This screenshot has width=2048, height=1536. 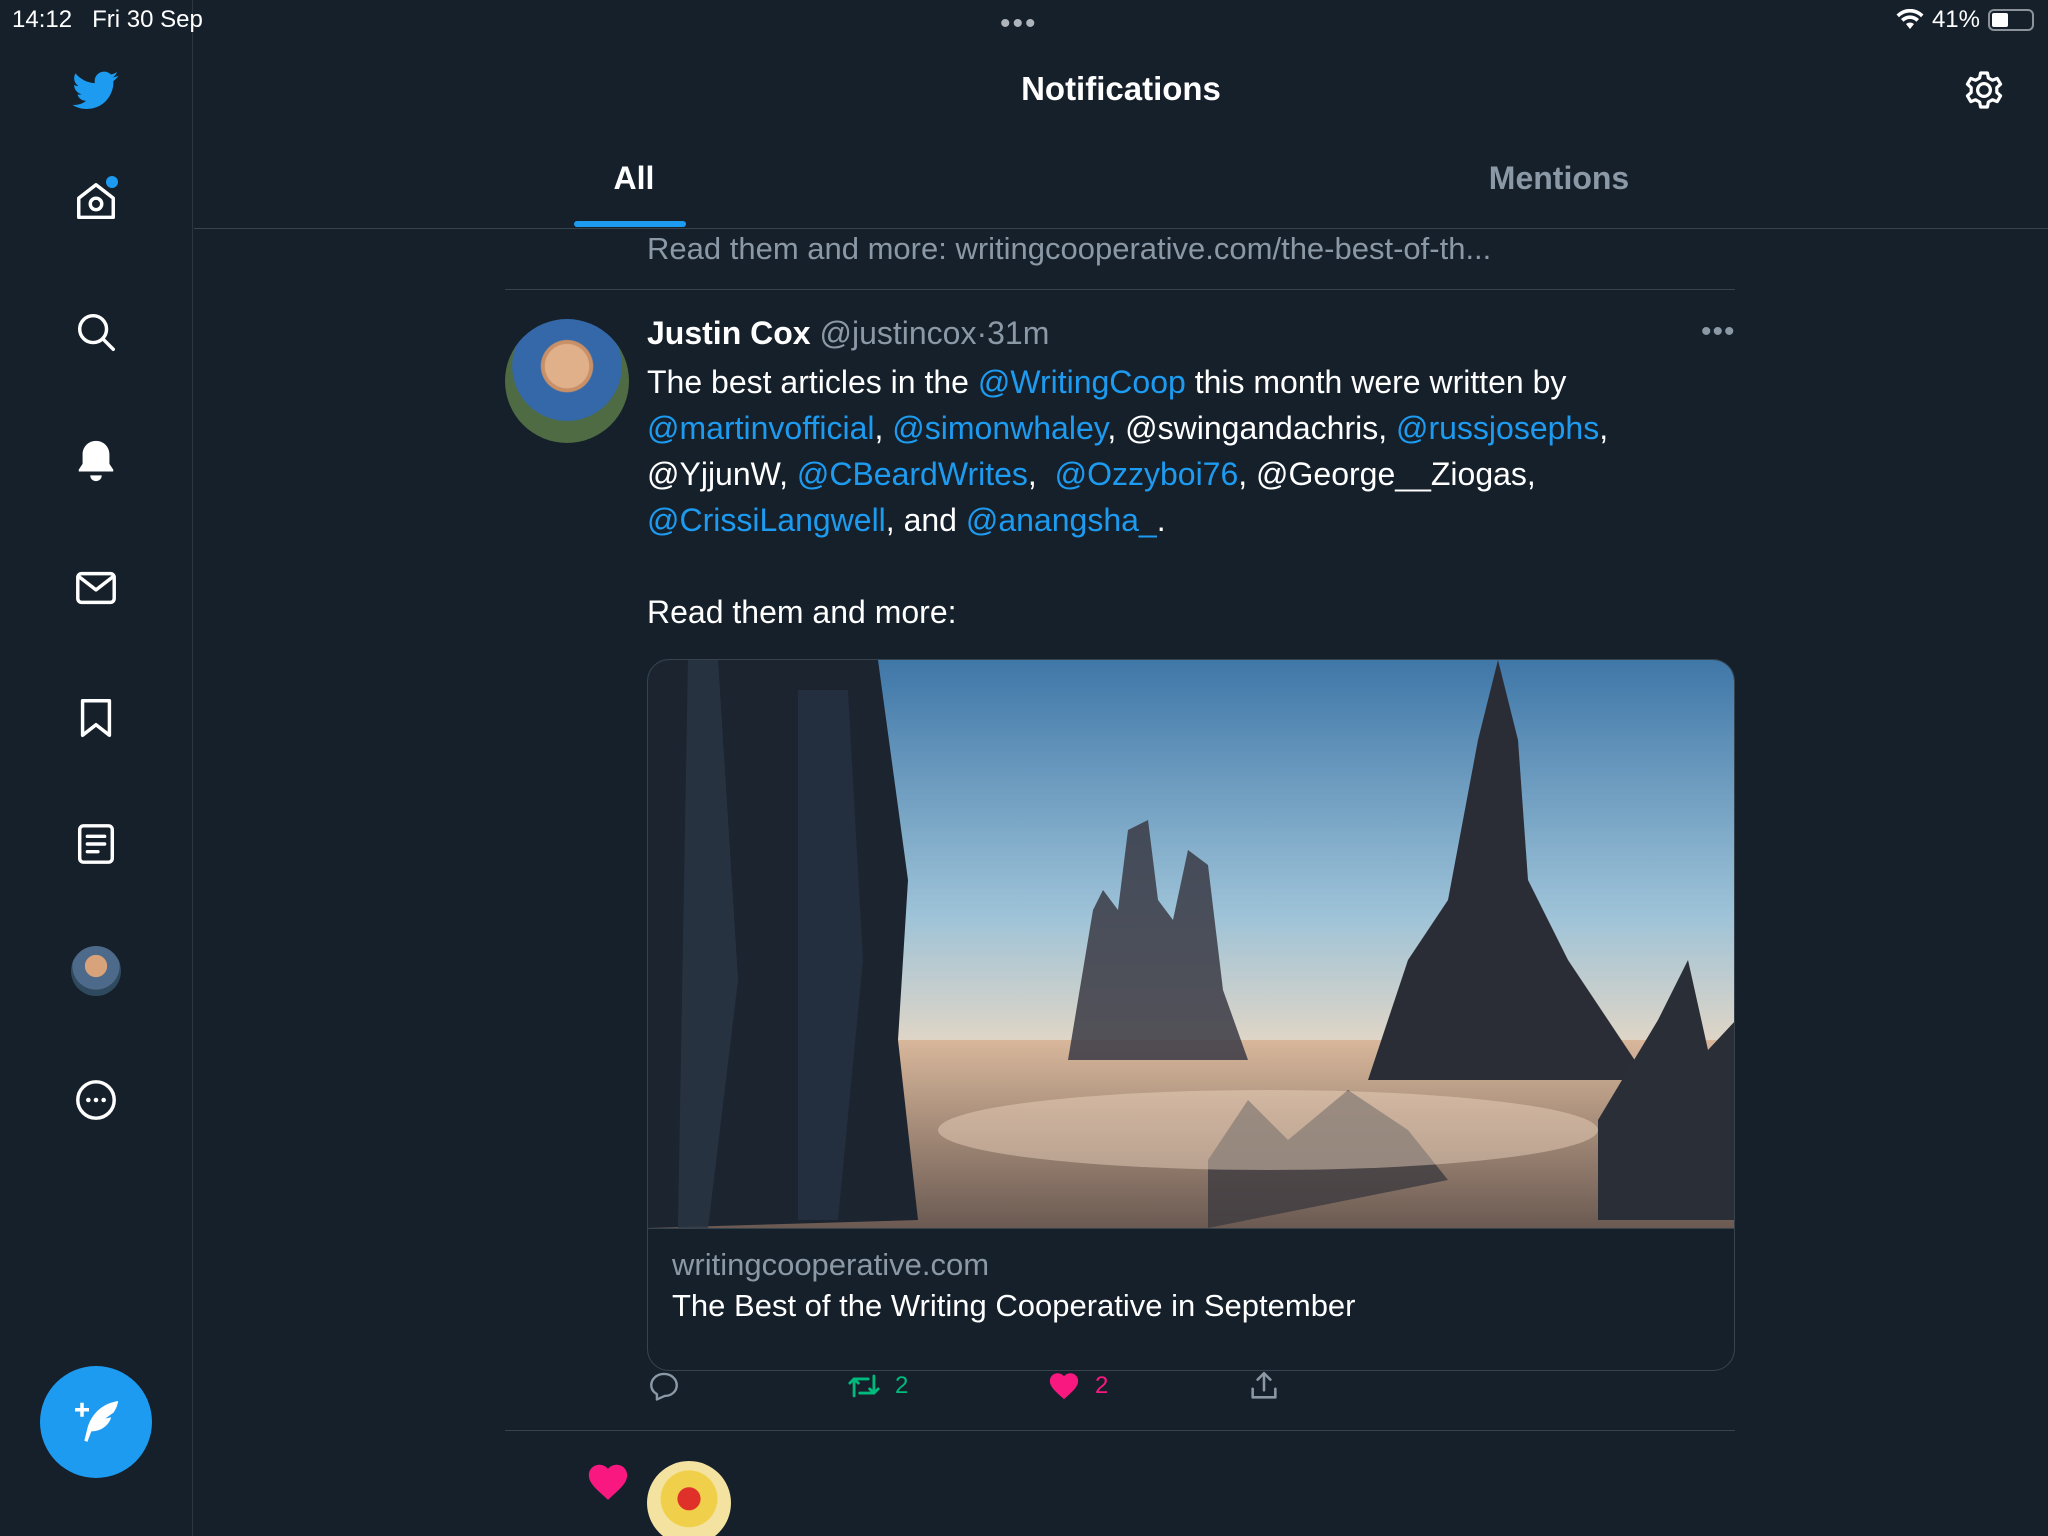 What do you see at coordinates (634, 178) in the screenshot?
I see `tab-all: All` at bounding box center [634, 178].